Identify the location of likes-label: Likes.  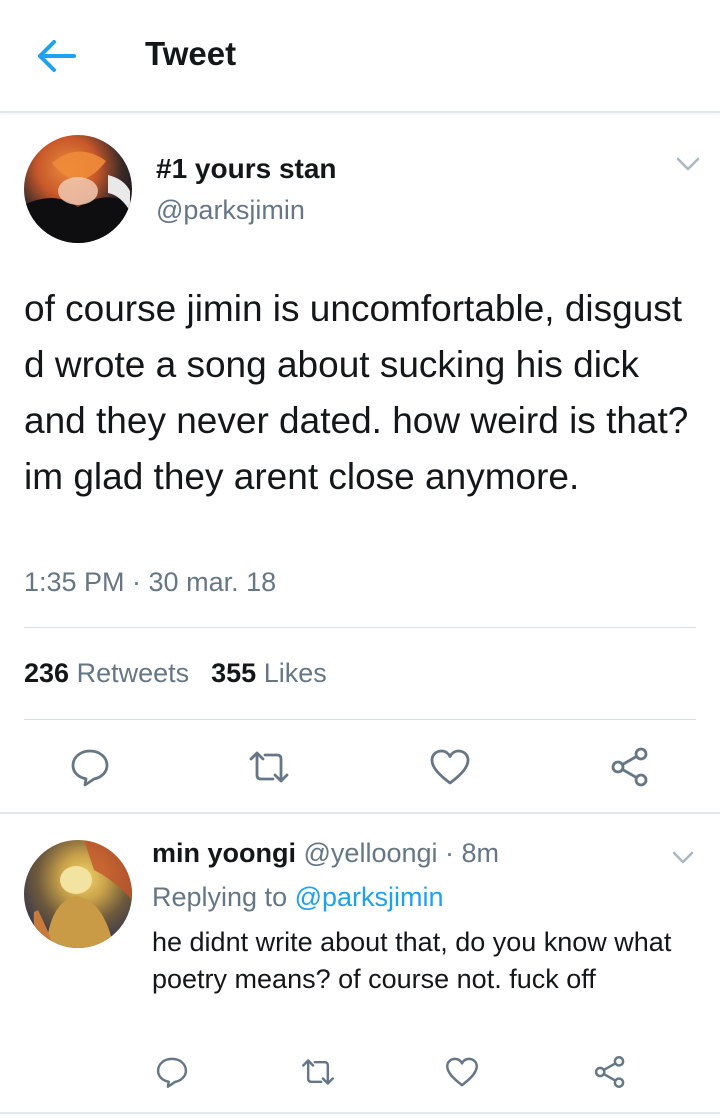
(295, 673).